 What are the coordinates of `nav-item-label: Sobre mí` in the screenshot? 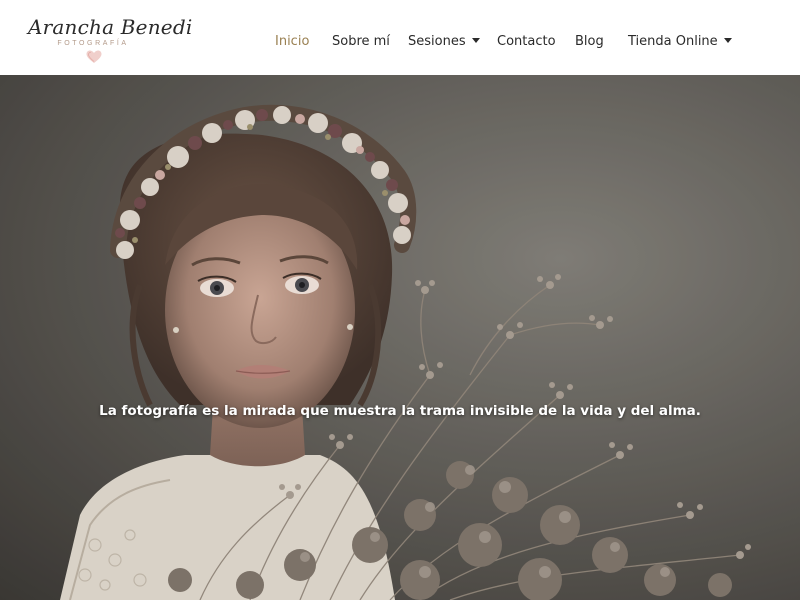 It's located at (361, 41).